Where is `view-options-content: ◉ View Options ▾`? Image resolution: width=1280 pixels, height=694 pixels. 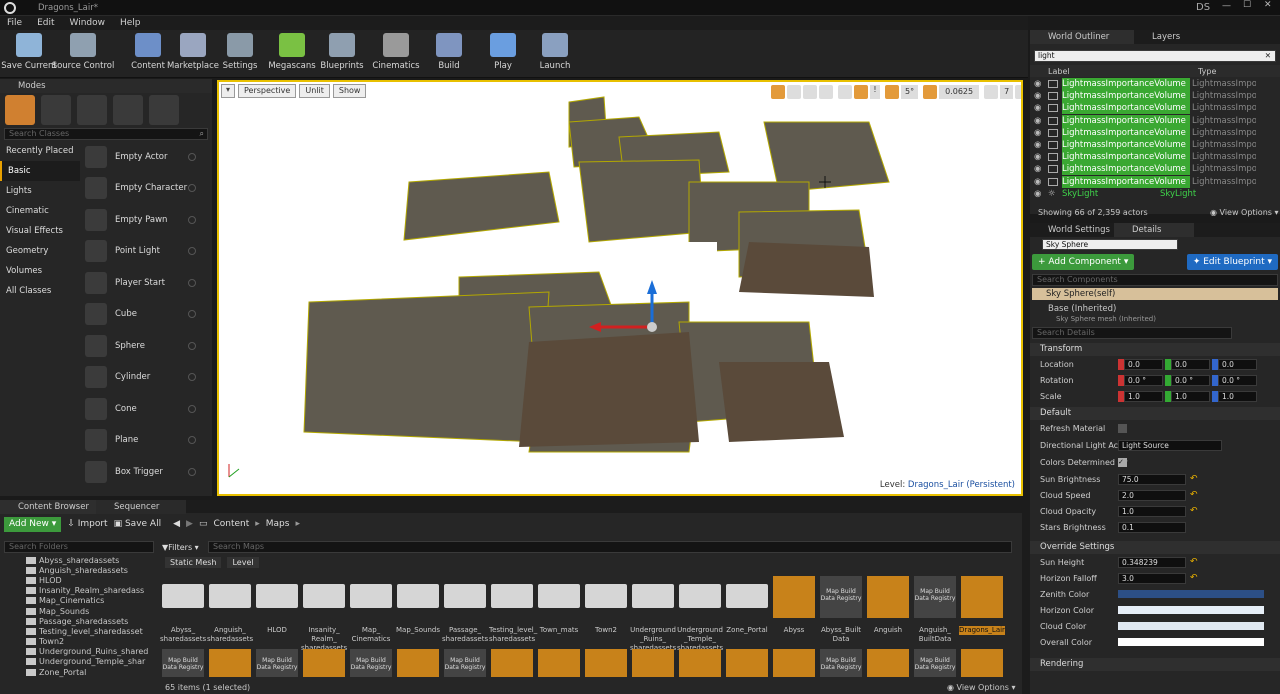 view-options-content: ◉ View Options ▾ is located at coordinates (981, 687).